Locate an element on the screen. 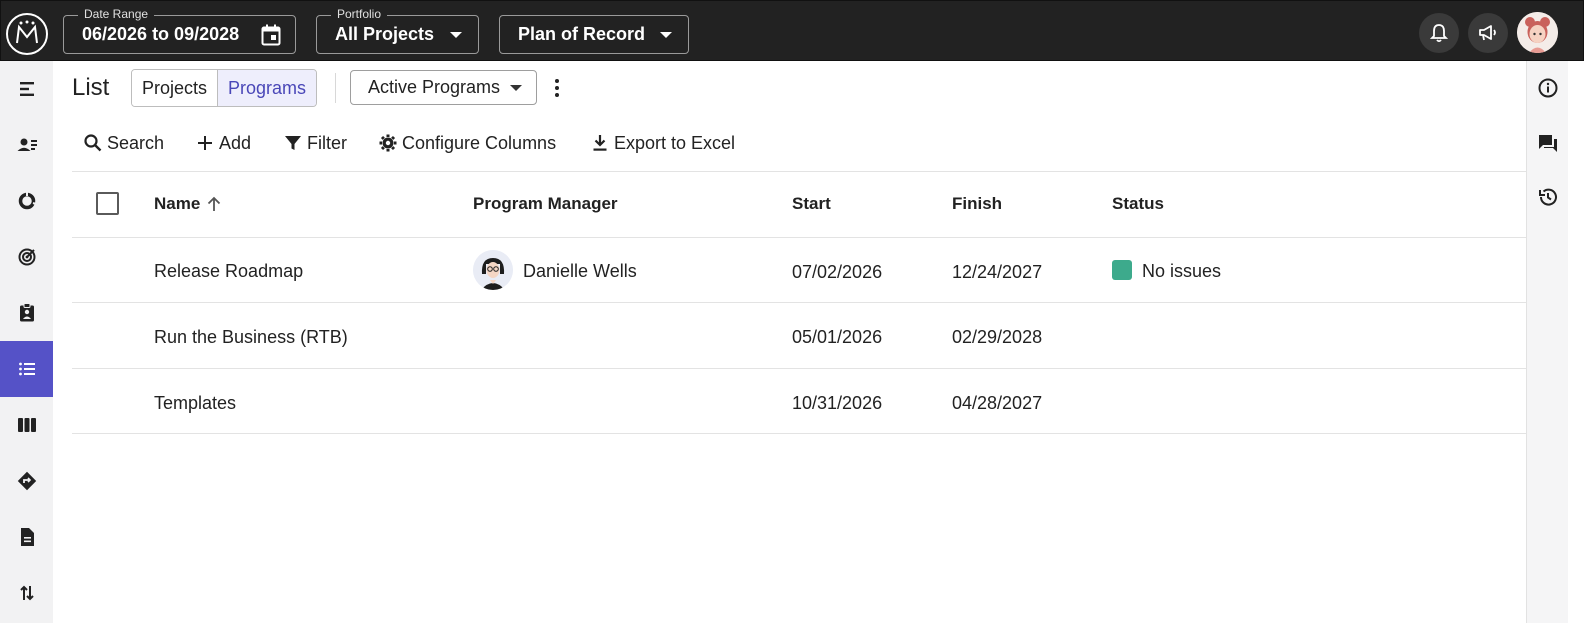 This screenshot has height=623, width=1584. right-rail is located at coordinates (1547, 342).